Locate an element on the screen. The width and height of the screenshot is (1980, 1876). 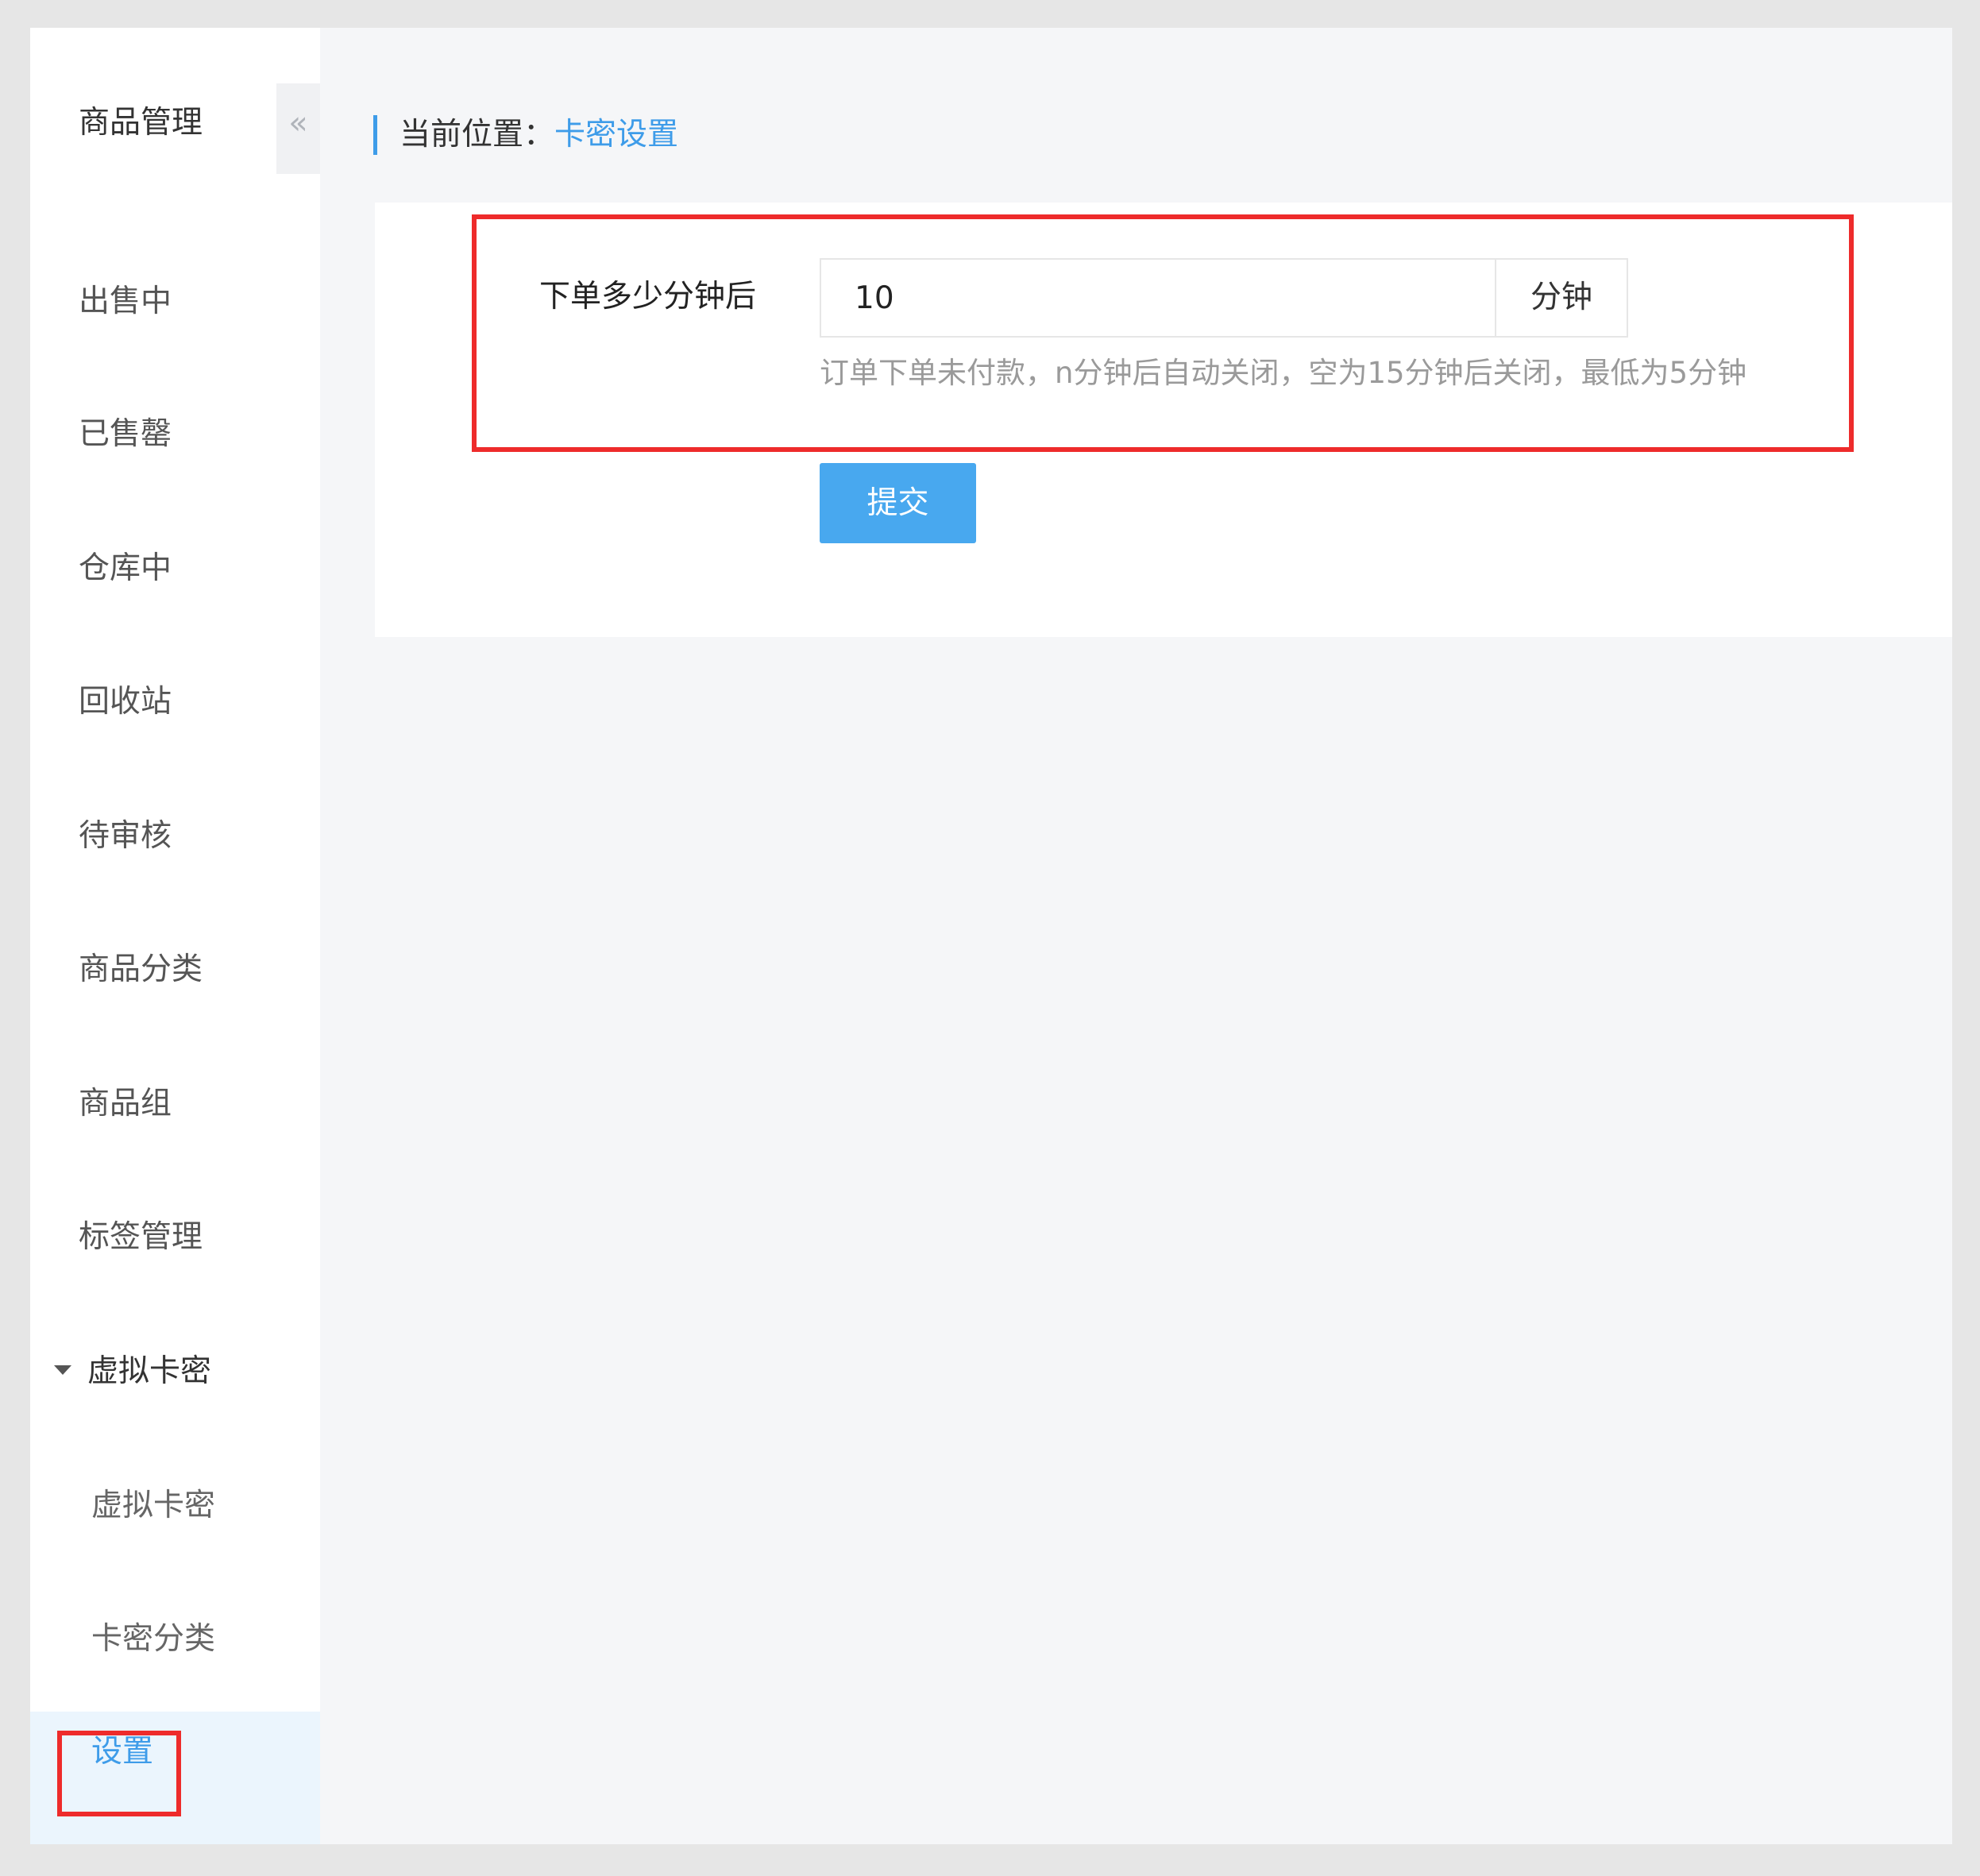
sidebar-item-warehouse: 仓库中 is located at coordinates (125, 569).